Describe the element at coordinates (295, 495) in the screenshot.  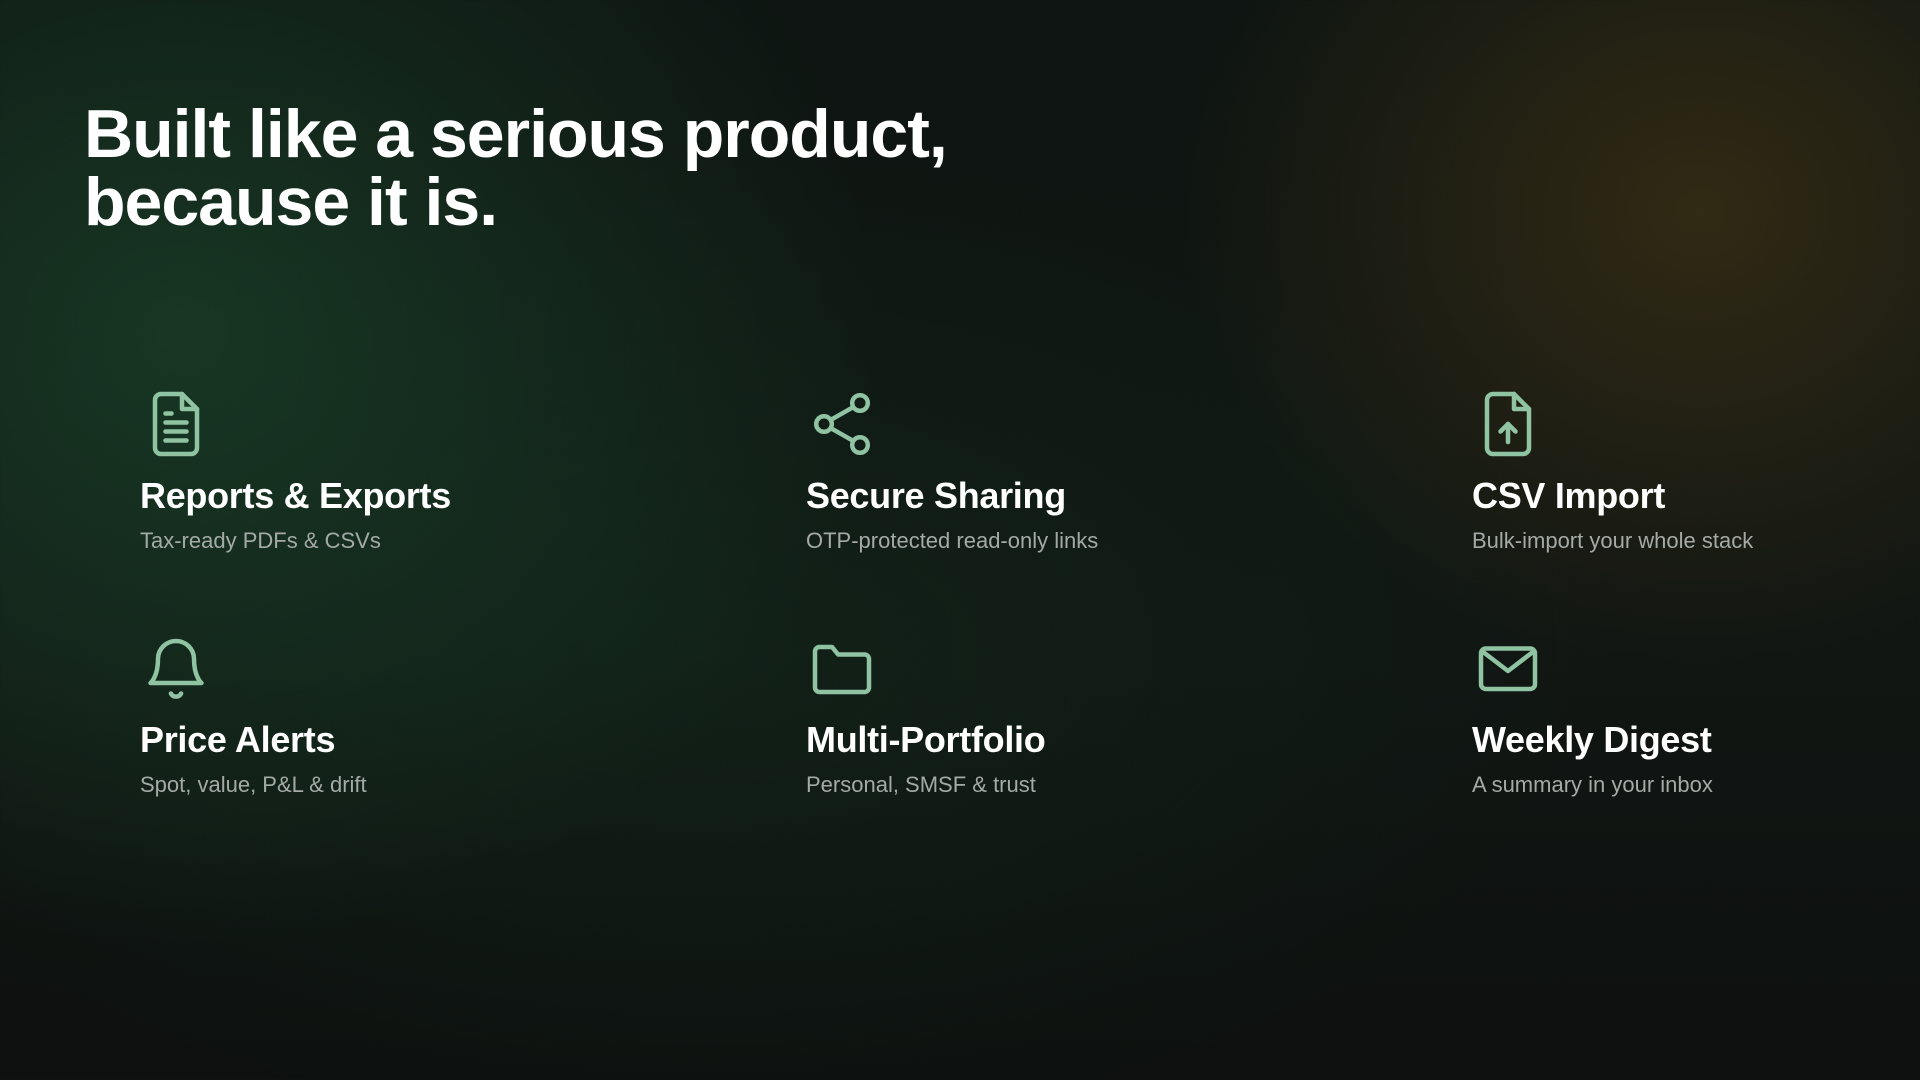
I see `feature-title: Reports & Exports` at that location.